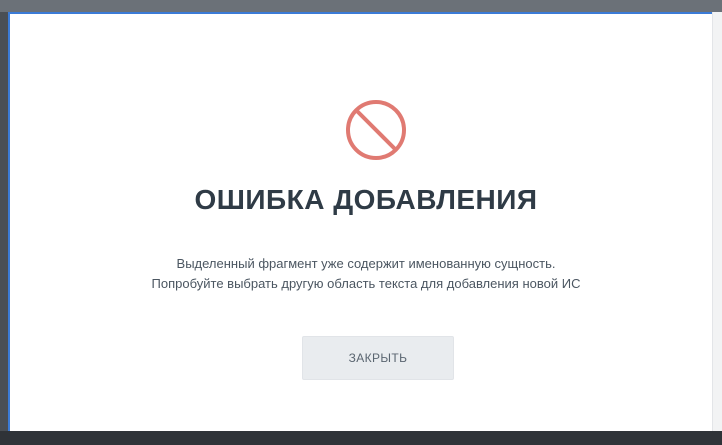  What do you see at coordinates (361, 6) in the screenshot?
I see `window-top-bar` at bounding box center [361, 6].